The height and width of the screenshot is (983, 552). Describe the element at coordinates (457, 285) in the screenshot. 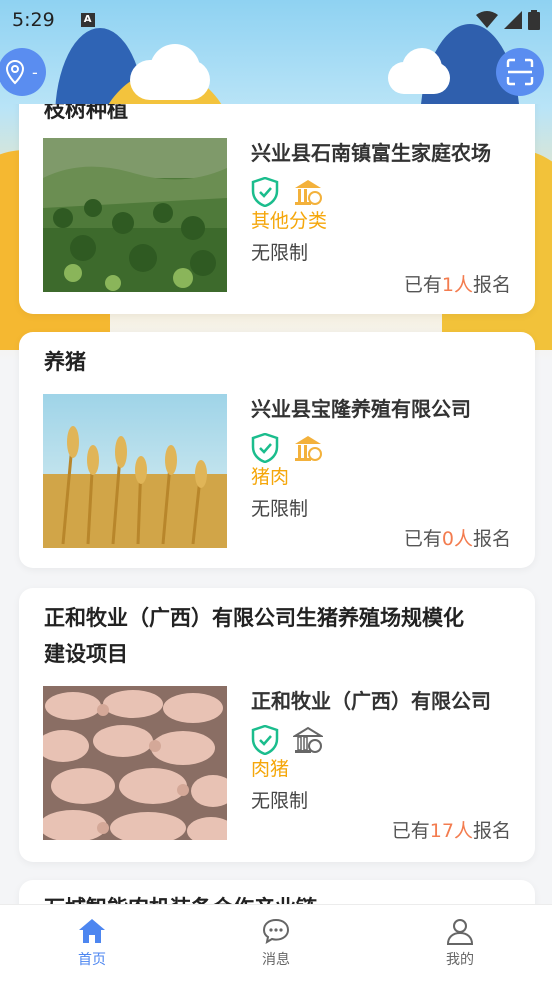

I see `signup-count: 已有1人报名` at that location.